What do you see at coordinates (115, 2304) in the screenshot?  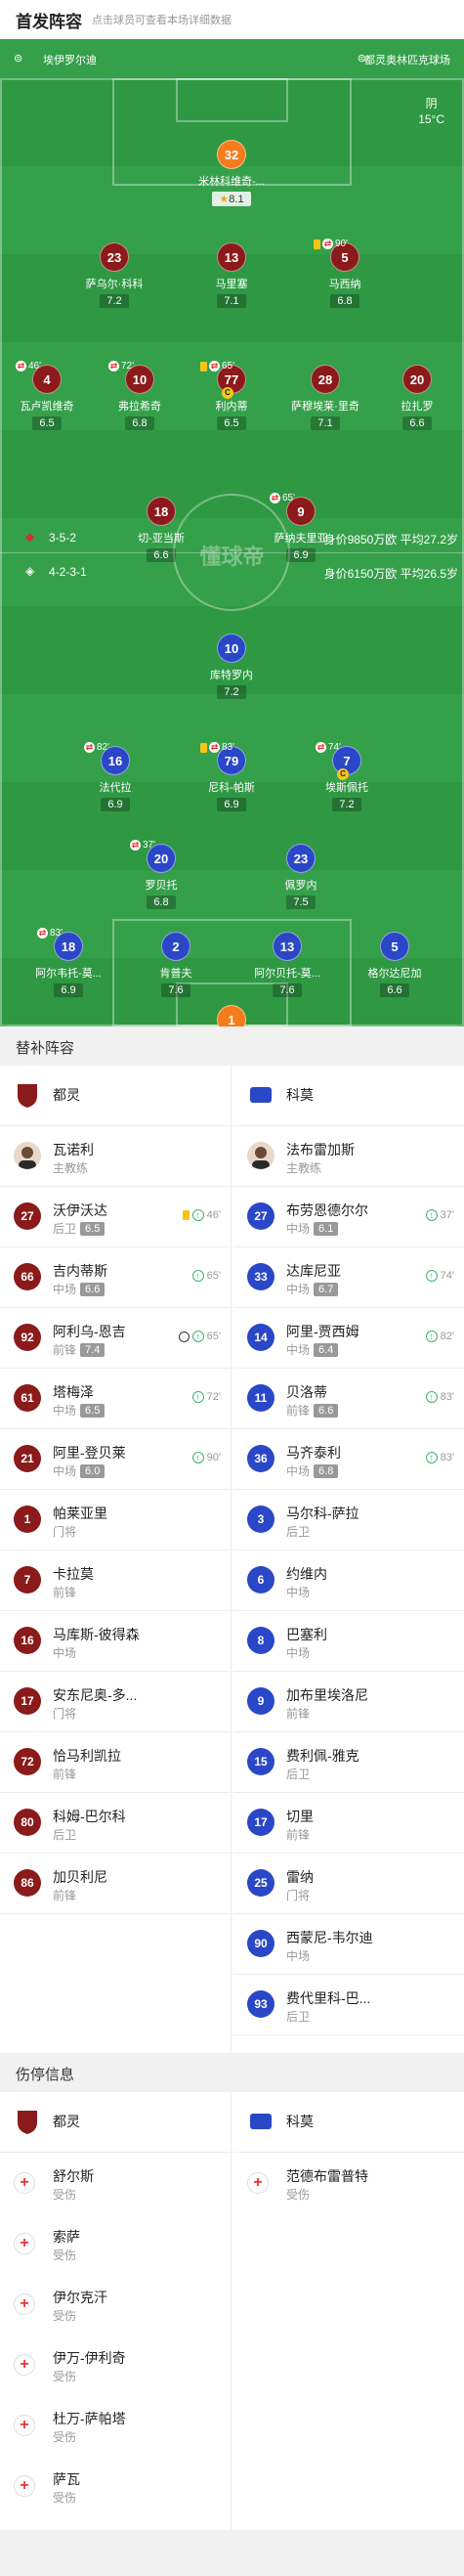 I see `injury-row: + 伊尔克汗 受伤` at bounding box center [115, 2304].